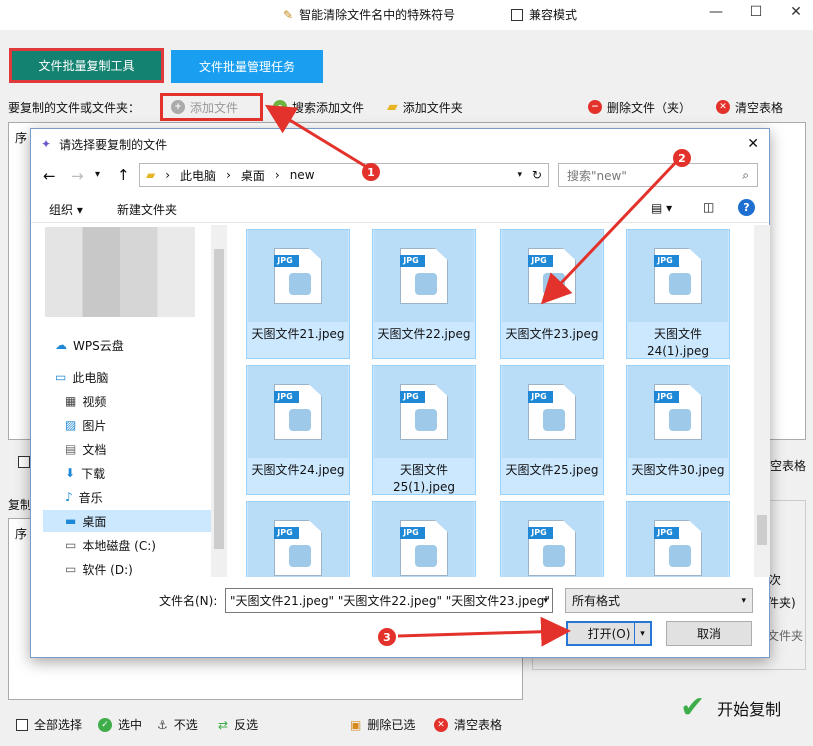 This screenshot has height=746, width=813. Describe the element at coordinates (682, 158) in the screenshot. I see `annotation-2: 2` at that location.